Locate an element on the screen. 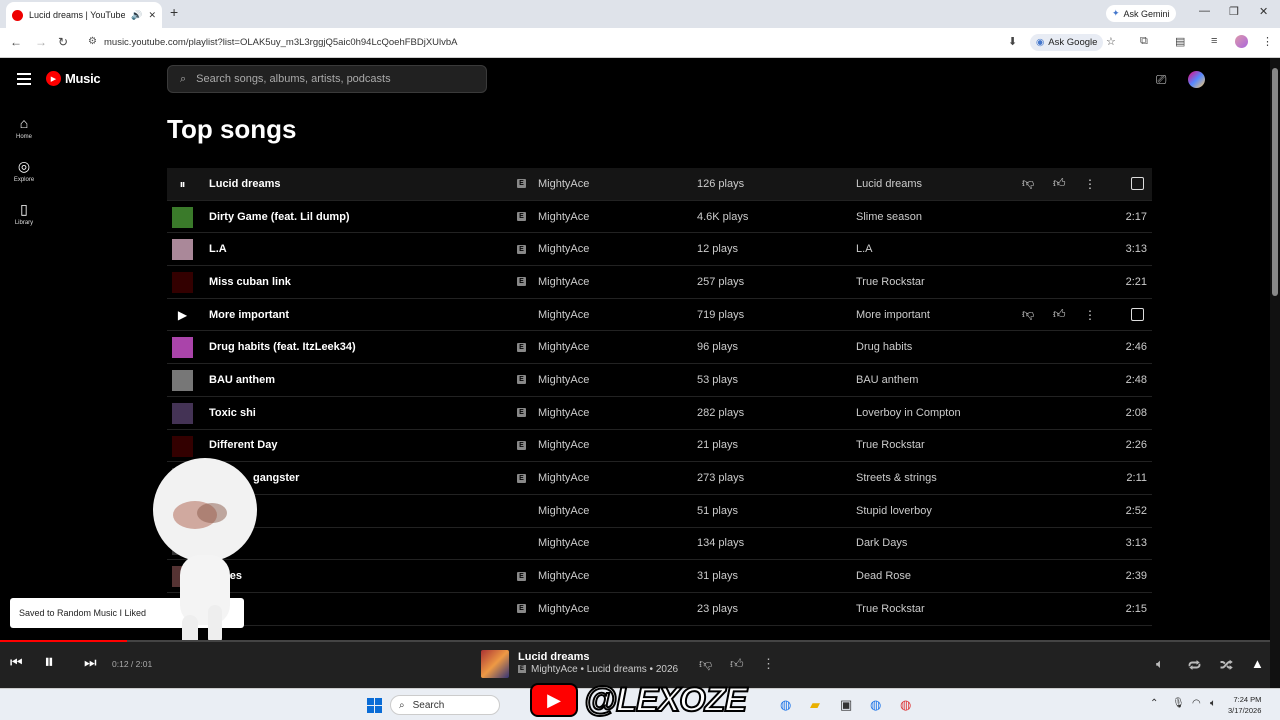  restore-icon: ❐ is located at coordinates (1234, 11).